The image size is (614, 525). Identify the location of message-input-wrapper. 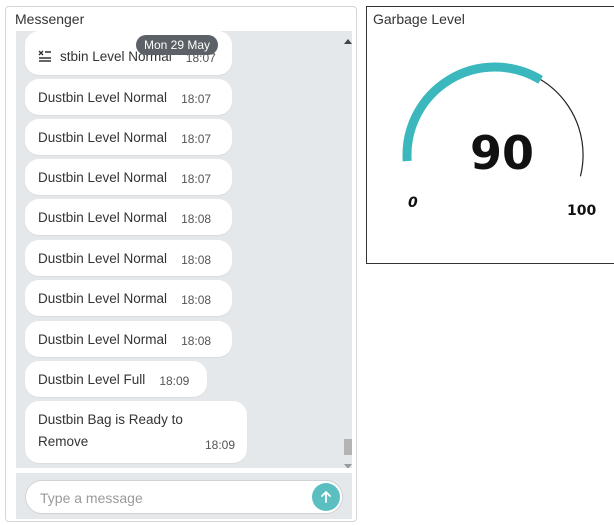
(184, 497).